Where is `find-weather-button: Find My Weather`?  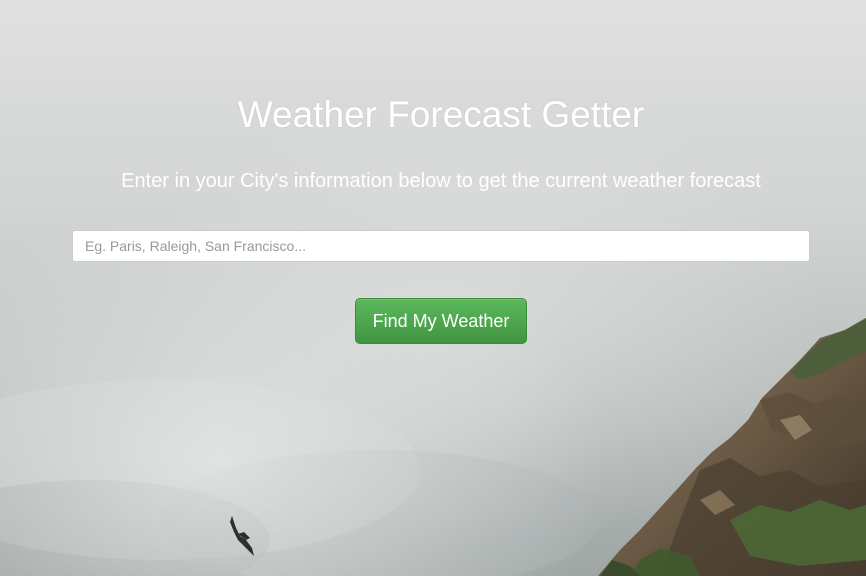
find-weather-button: Find My Weather is located at coordinates (441, 321).